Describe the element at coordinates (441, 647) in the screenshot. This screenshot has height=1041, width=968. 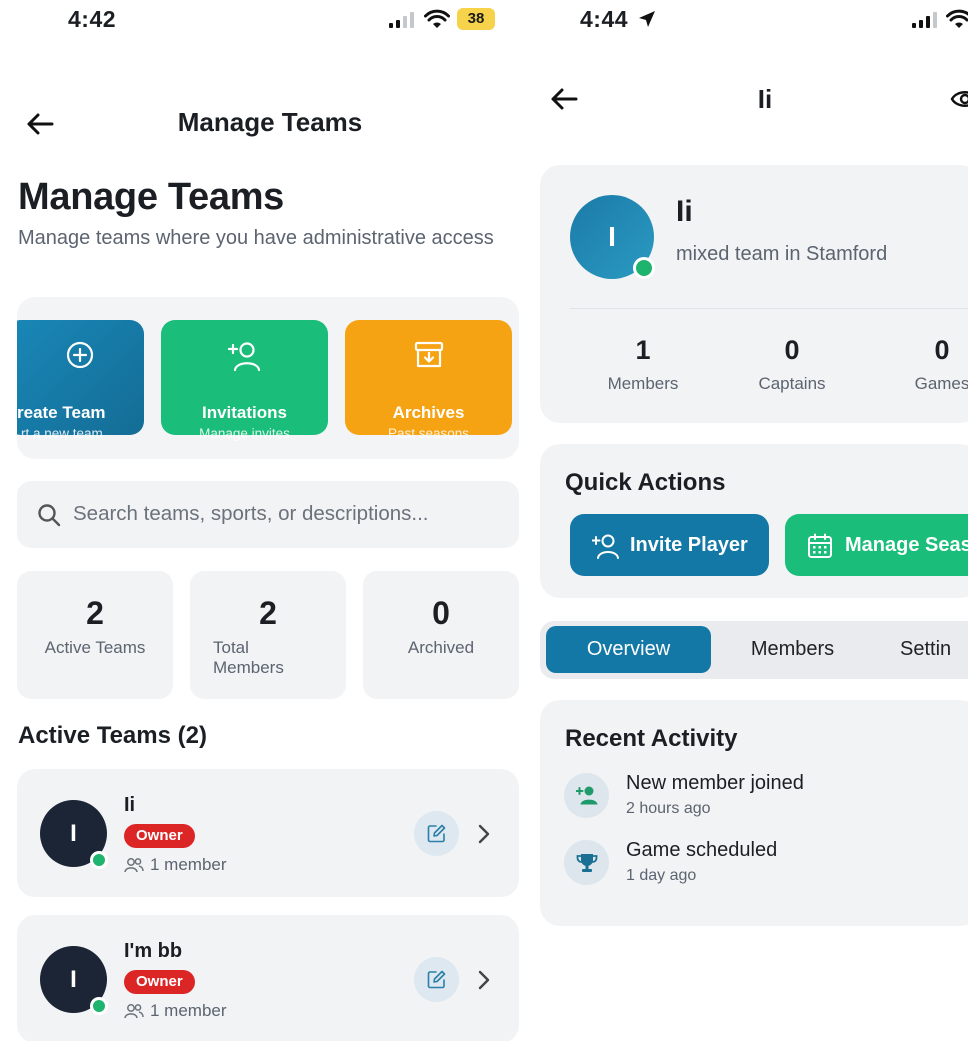
I see `stat-label: Archived` at that location.